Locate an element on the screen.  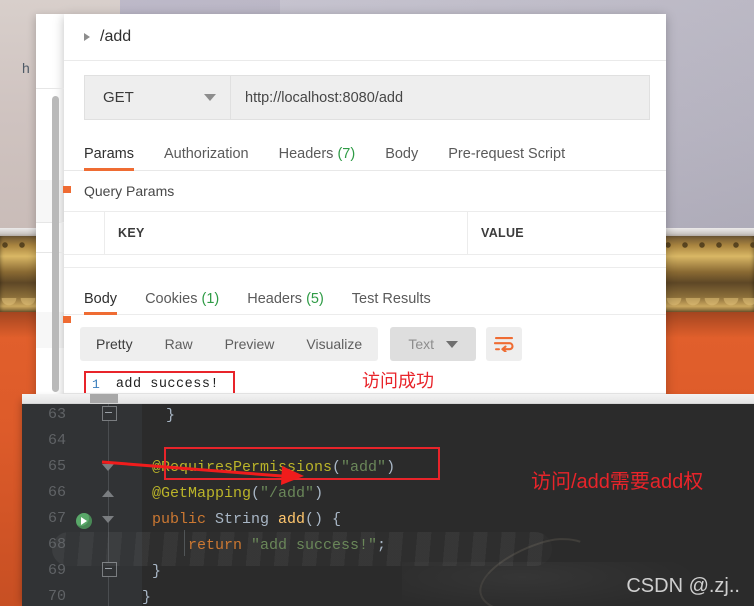
line-number: 68 is located at coordinates (56, 544).